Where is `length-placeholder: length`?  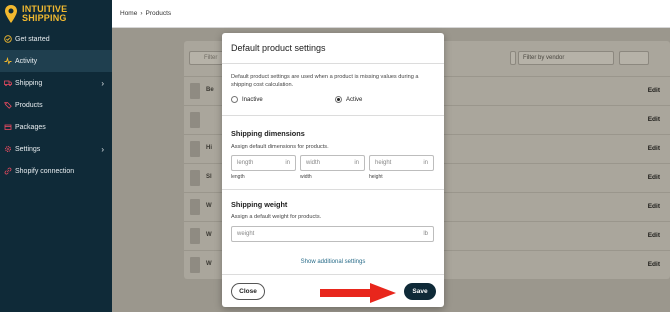
length-placeholder: length is located at coordinates (245, 163).